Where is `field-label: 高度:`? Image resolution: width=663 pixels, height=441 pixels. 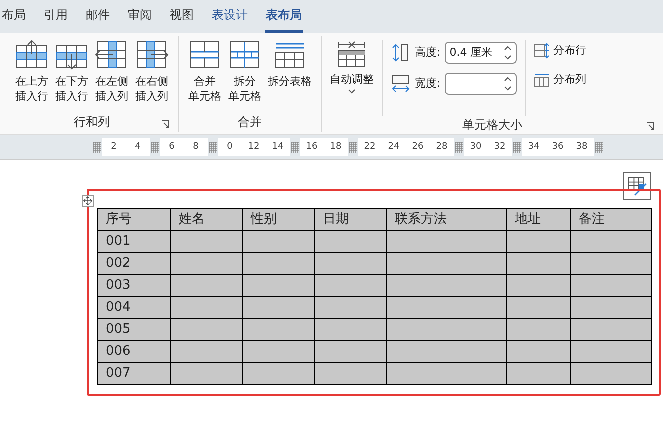 field-label: 高度: is located at coordinates (428, 52).